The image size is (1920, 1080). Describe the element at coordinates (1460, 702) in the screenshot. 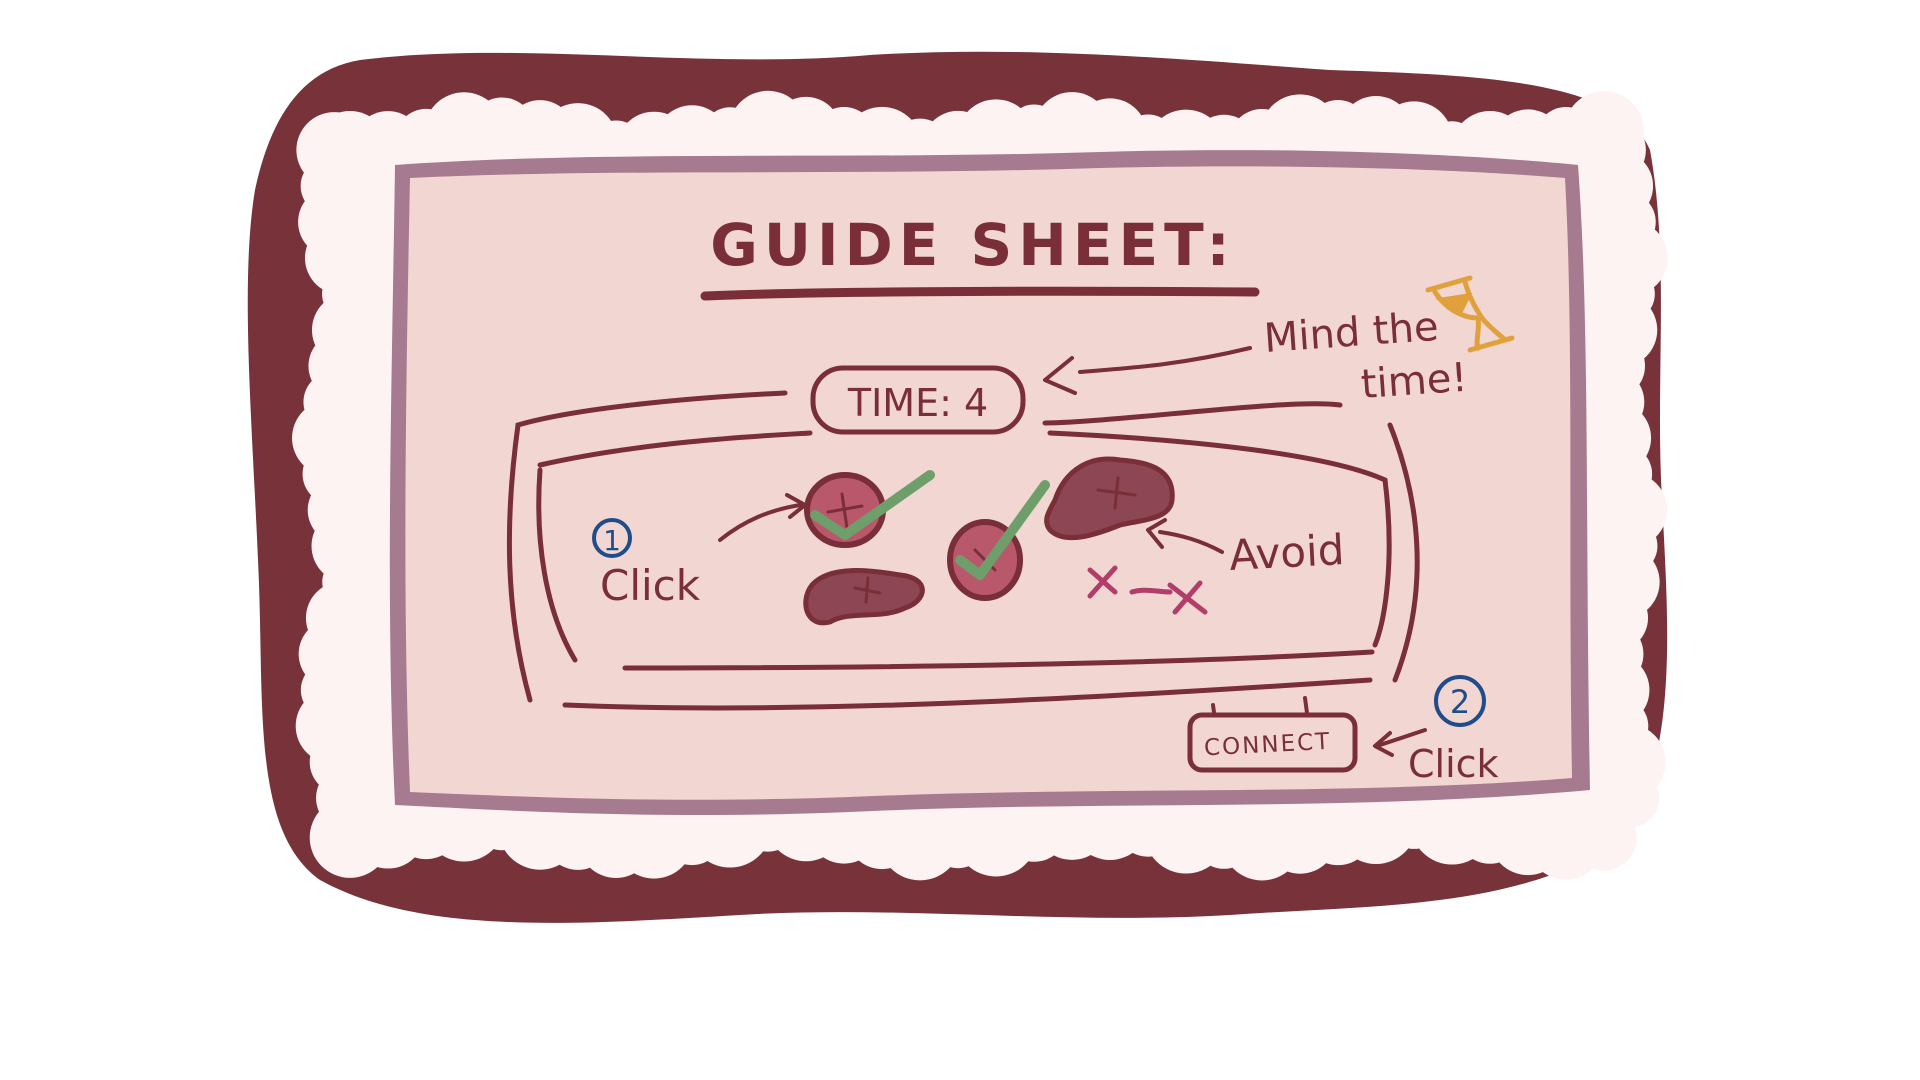

I see `step-2-number: 2` at that location.